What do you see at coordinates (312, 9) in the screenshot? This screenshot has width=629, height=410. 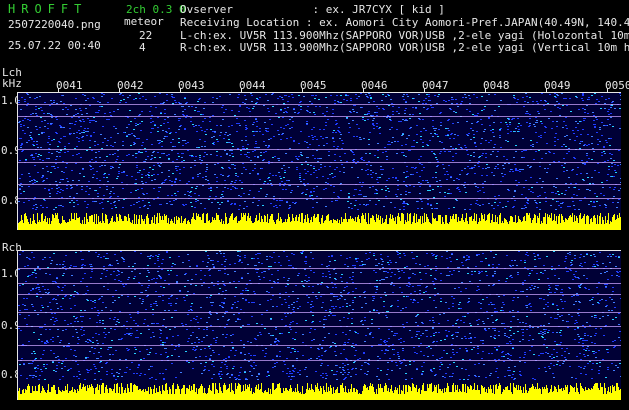 I see `observer-line: Ovserver : ex. JR7CYX [ kid ]` at bounding box center [312, 9].